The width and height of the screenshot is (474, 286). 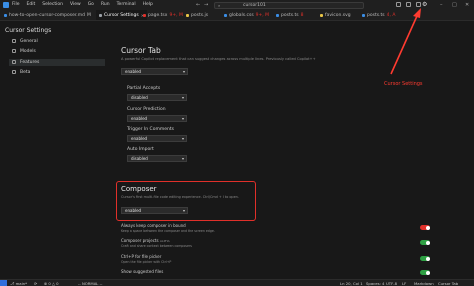 I want to click on sync-icon: ⟳, so click(x=35, y=283).